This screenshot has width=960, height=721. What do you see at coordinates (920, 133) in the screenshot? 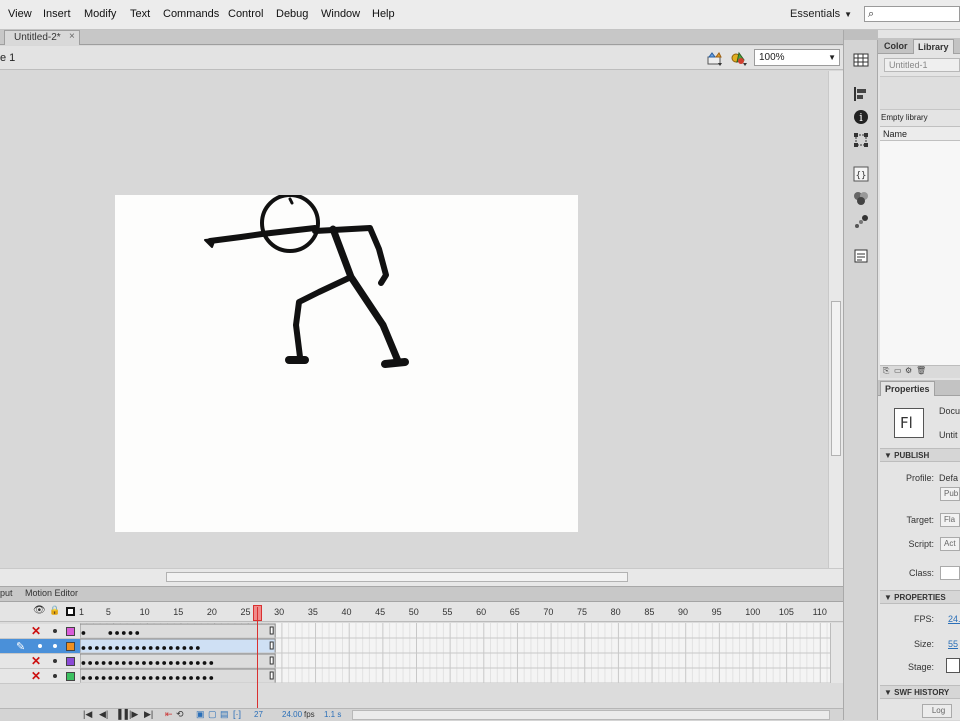
I see `library-name-column: Name` at bounding box center [920, 133].